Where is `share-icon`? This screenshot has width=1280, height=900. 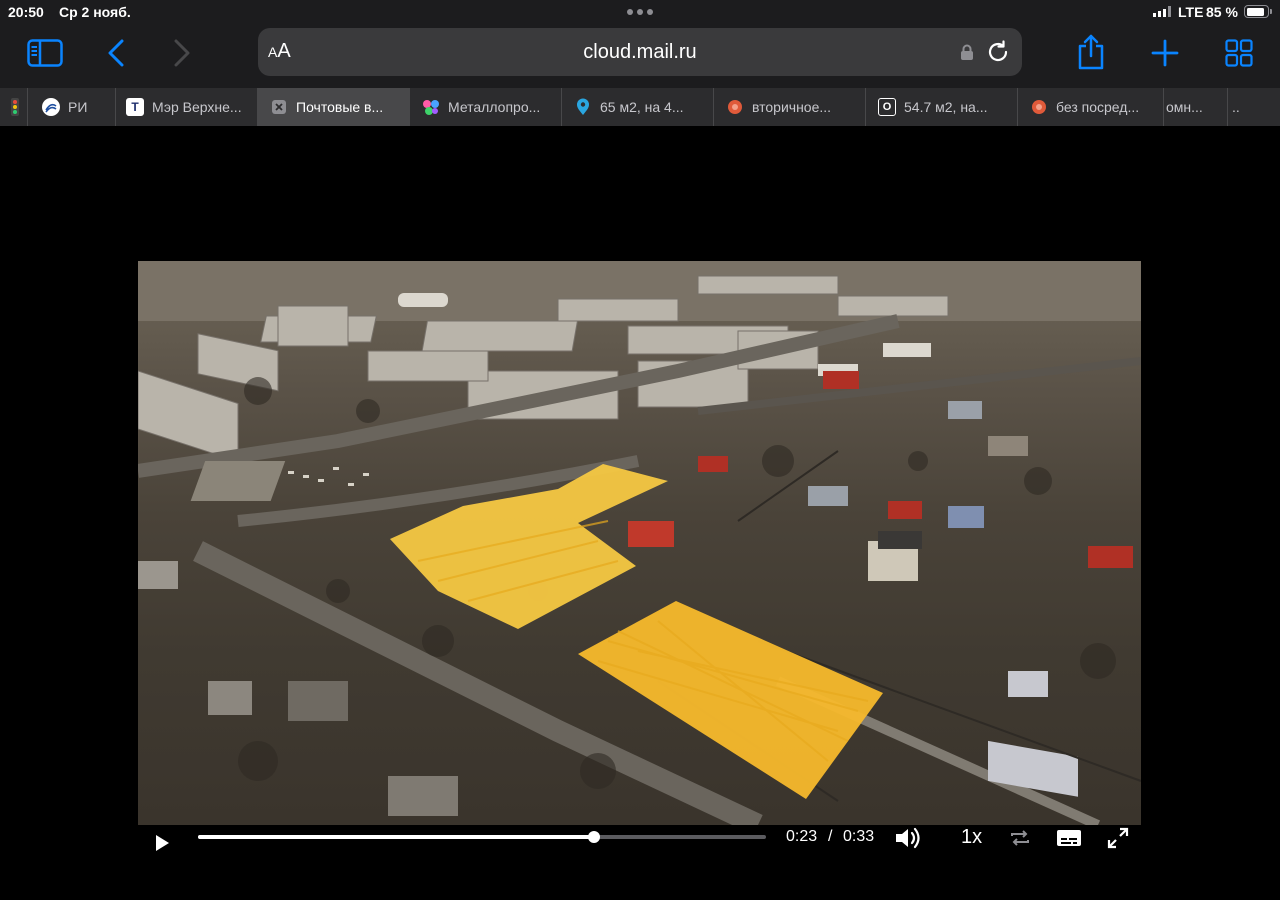
share-icon is located at coordinates (1091, 52).